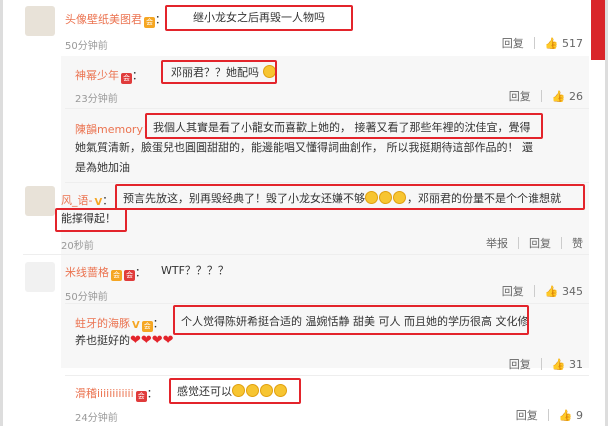 The height and width of the screenshot is (426, 608). I want to click on commenter-name: 风_语- V：, so click(87, 200).